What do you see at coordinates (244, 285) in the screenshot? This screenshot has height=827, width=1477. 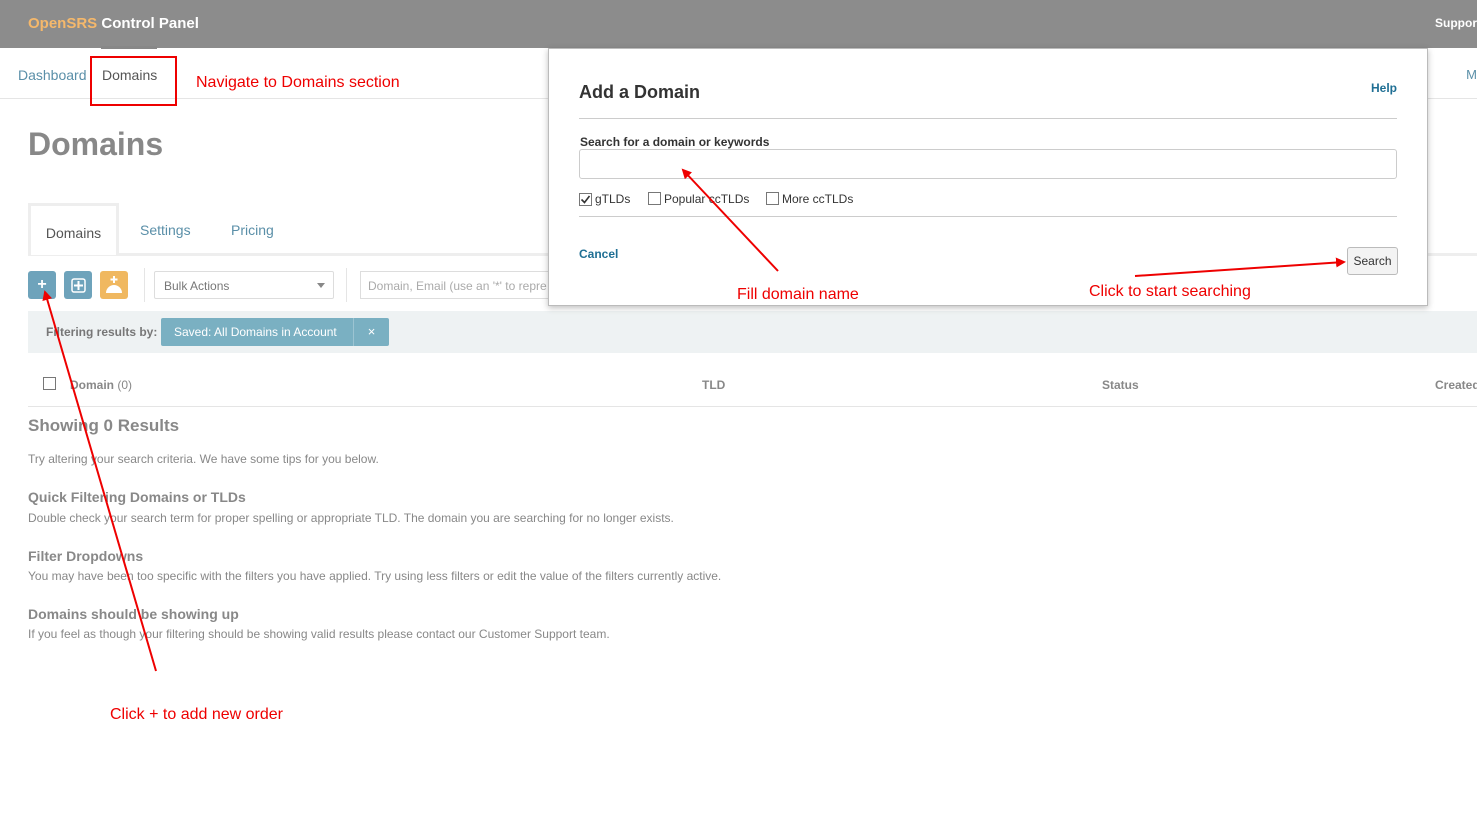 I see `bulk-actions-select: Bulk Actions` at bounding box center [244, 285].